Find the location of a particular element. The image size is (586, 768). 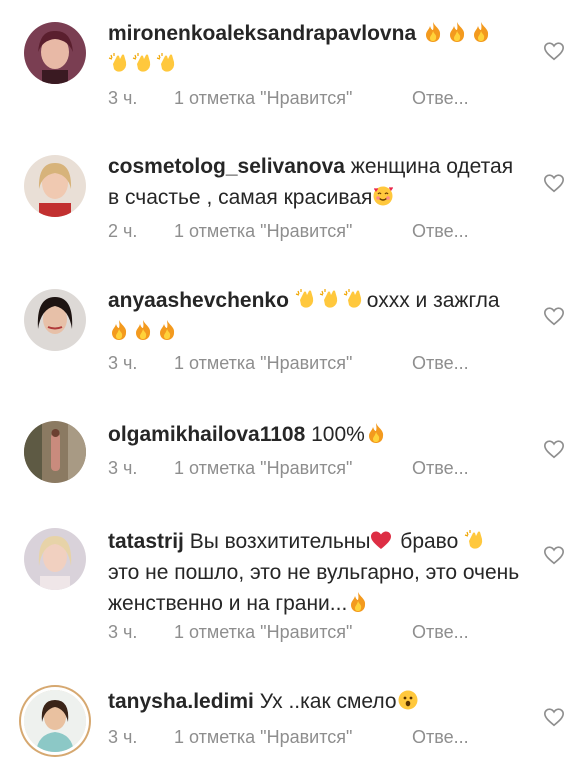

comment-username: tatastrij is located at coordinates (146, 541).